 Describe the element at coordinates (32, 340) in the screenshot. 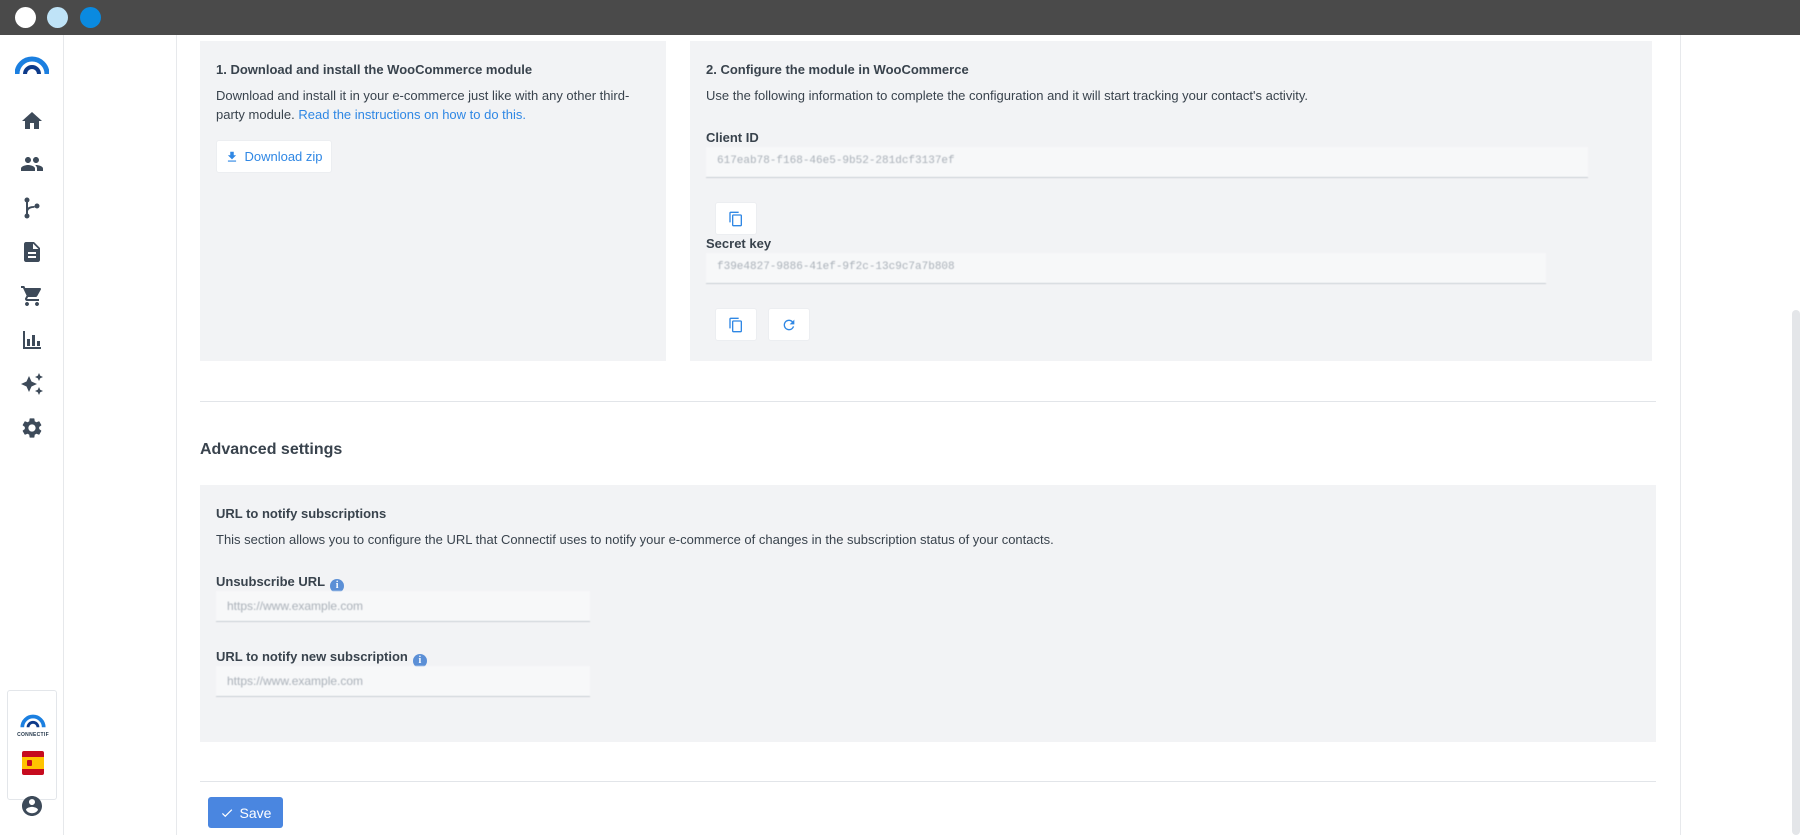

I see `reports-icon` at that location.